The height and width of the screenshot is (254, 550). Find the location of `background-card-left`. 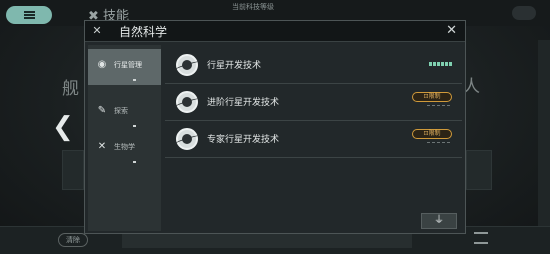

background-card-left is located at coordinates (73, 170).